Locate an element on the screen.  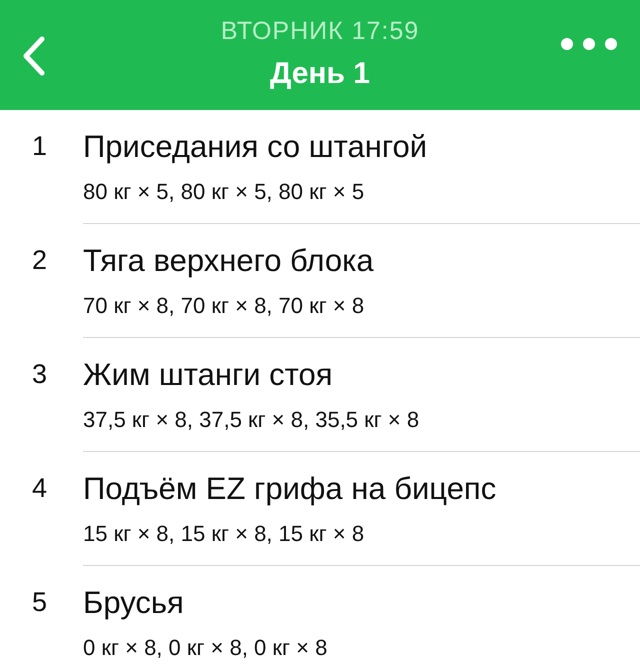
screen-title: День 1 is located at coordinates (320, 74).